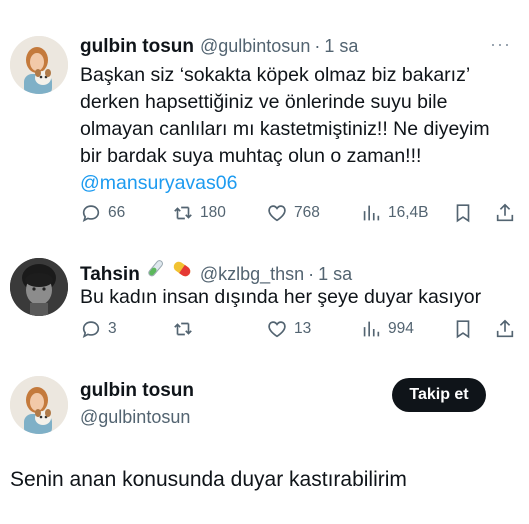 The image size is (529, 524). What do you see at coordinates (117, 212) in the screenshot?
I see `reply-count: 66` at bounding box center [117, 212].